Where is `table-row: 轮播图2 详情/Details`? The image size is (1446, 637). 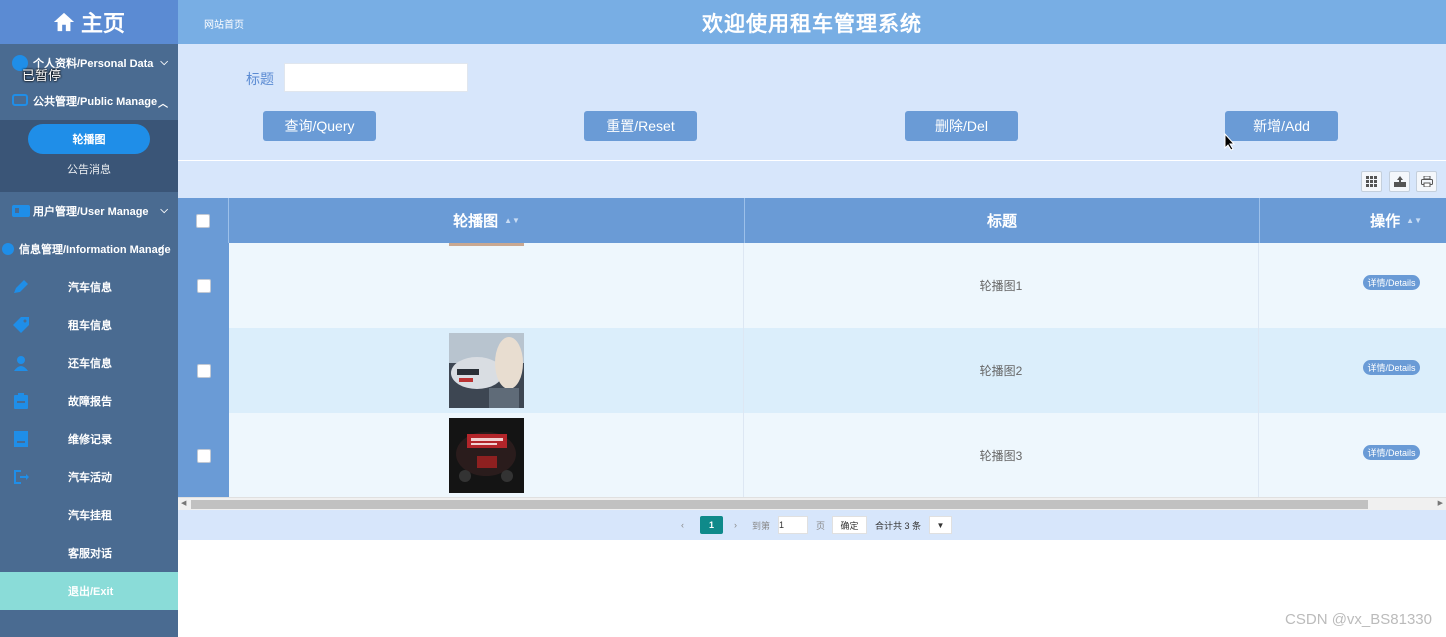 table-row: 轮播图2 详情/Details is located at coordinates (812, 370).